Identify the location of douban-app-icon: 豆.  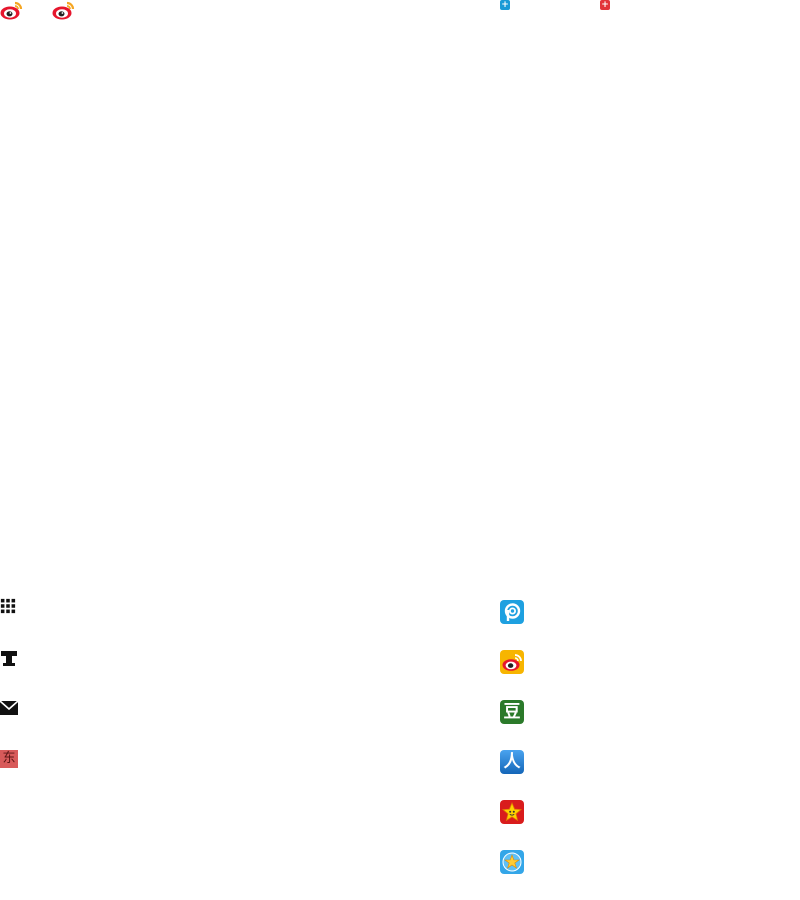
(512, 712).